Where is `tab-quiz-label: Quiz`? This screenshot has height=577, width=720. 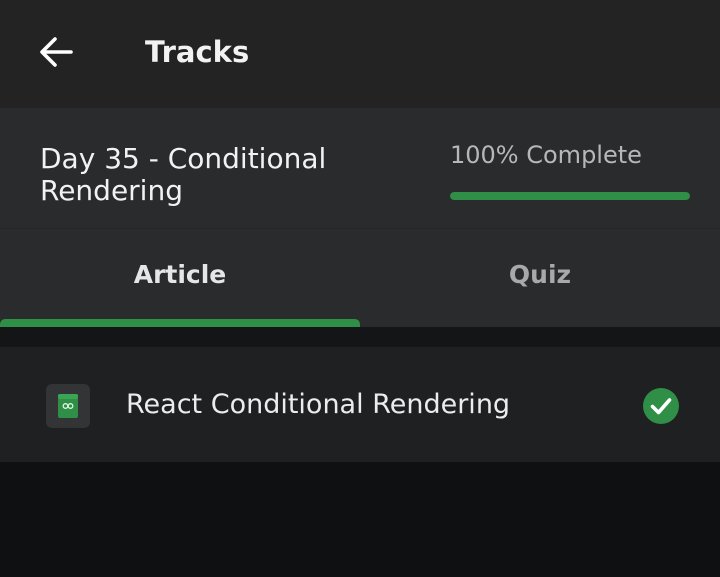
tab-quiz-label: Quiz is located at coordinates (540, 274).